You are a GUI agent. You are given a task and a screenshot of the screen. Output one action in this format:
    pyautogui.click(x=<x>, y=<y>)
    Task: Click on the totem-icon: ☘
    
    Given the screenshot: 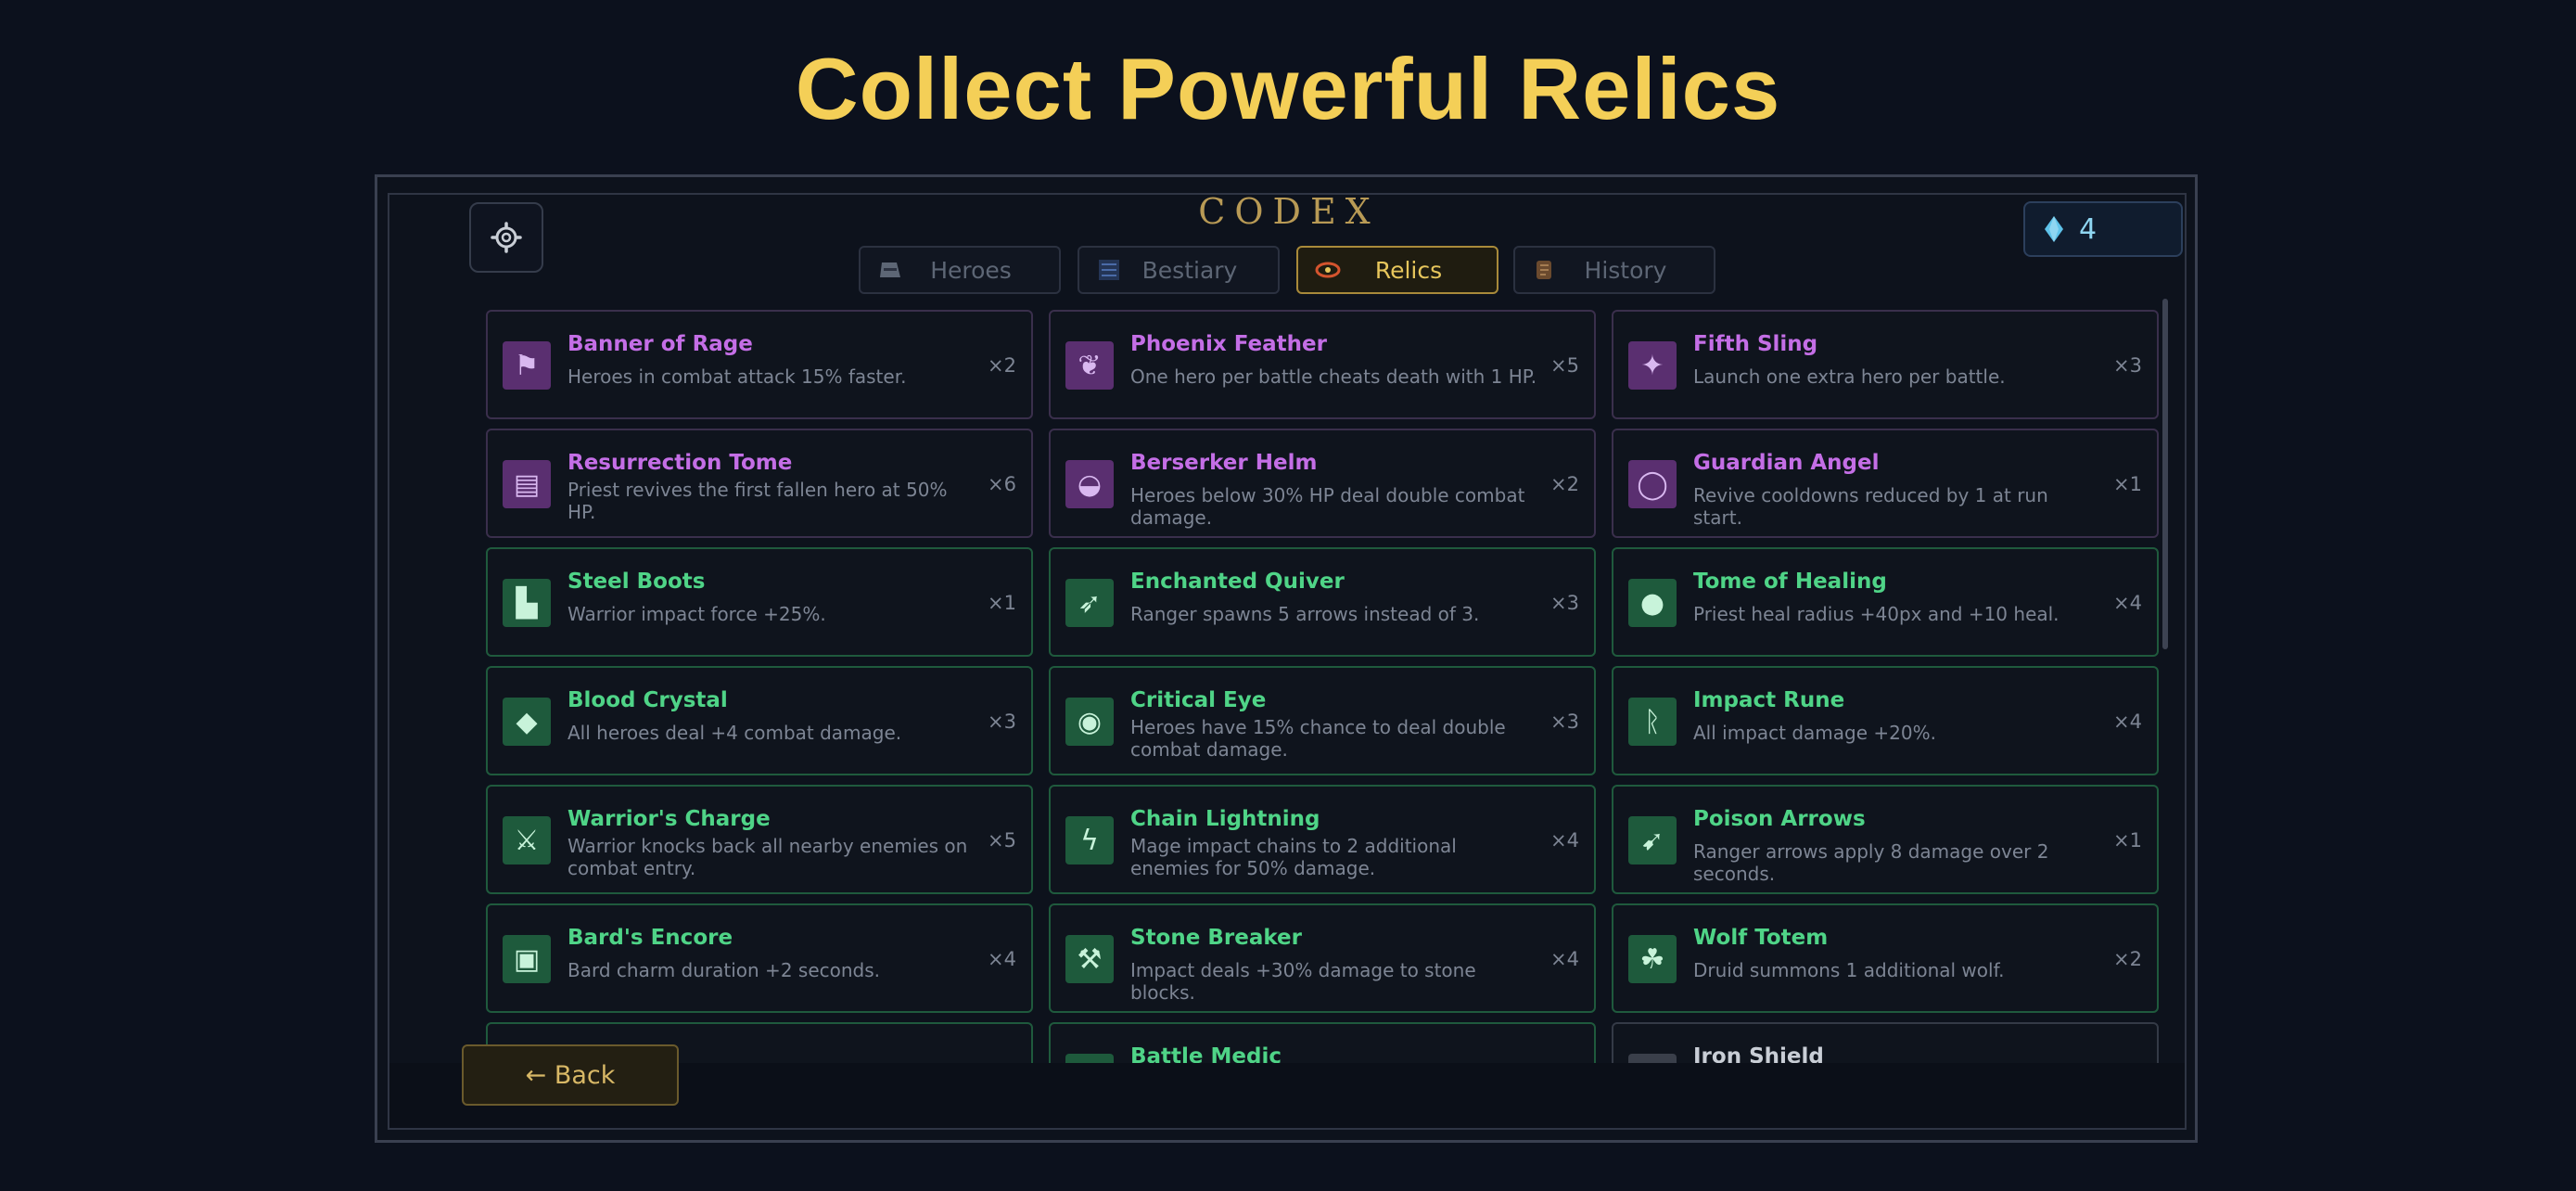 What is the action you would take?
    pyautogui.click(x=1652, y=959)
    